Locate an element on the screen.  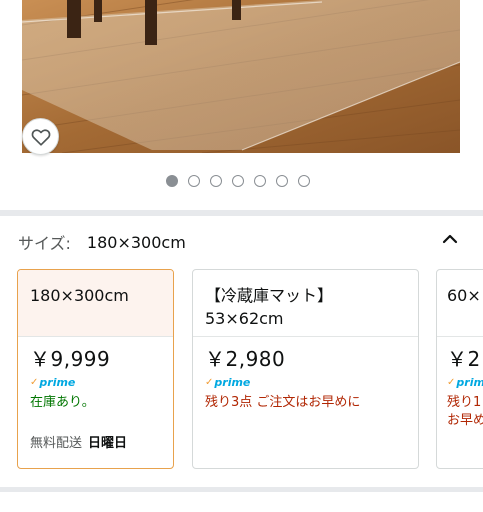
image-carousel-indicator is located at coordinates (238, 181).